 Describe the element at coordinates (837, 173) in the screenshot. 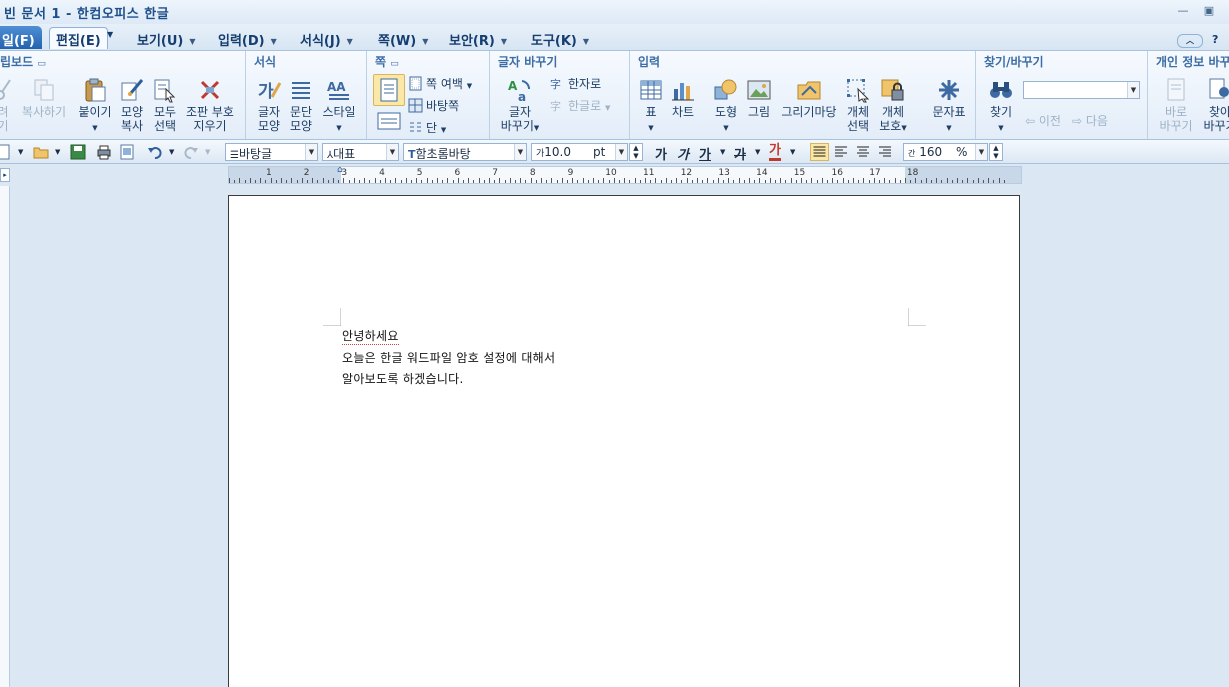

I see `ruler-mark-label: 16` at that location.